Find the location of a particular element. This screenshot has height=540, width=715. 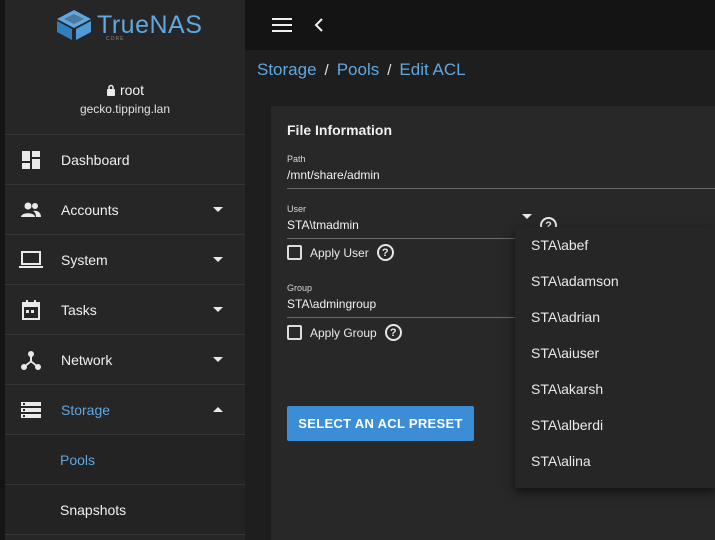

user-select: User STA\tmadmin is located at coordinates (401, 221).